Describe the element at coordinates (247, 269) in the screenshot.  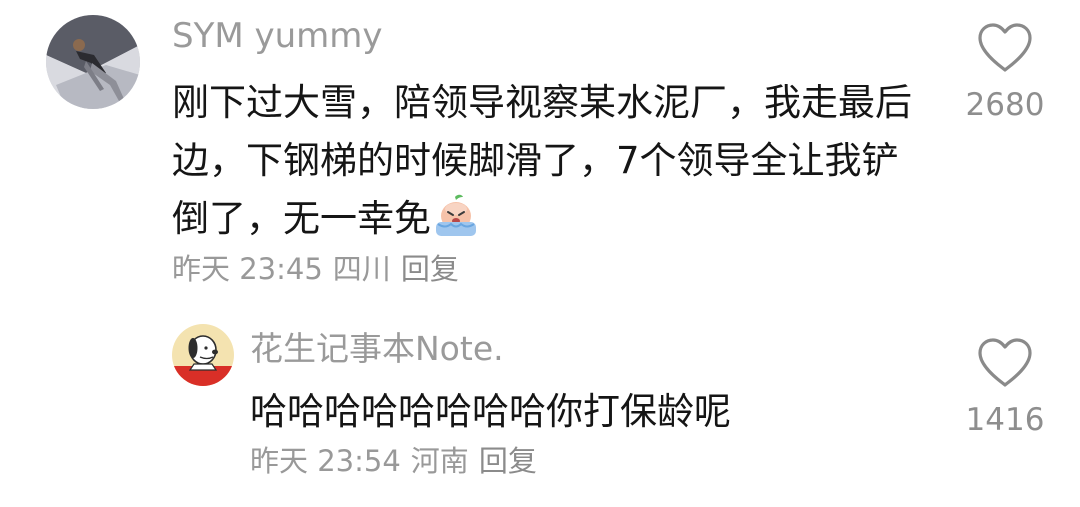
I see `comment-time: 昨天 23:45` at that location.